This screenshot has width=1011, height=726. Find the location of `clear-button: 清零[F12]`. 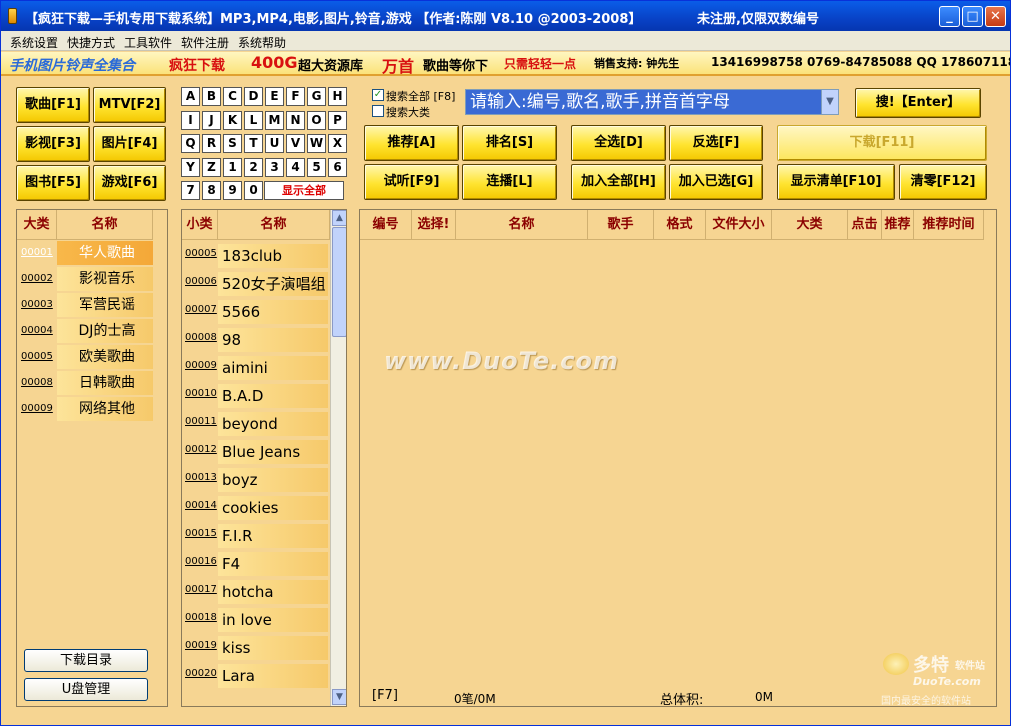

clear-button: 清零[F12] is located at coordinates (943, 182).